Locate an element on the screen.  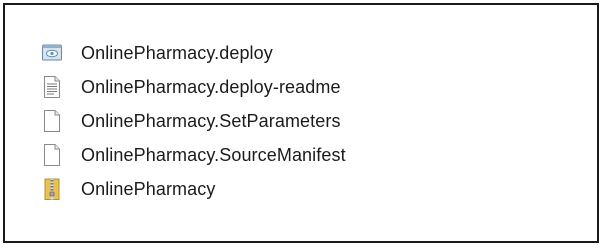
file-item-deploy-readme: OnlinePharmacy.deploy-readme is located at coordinates (193, 87).